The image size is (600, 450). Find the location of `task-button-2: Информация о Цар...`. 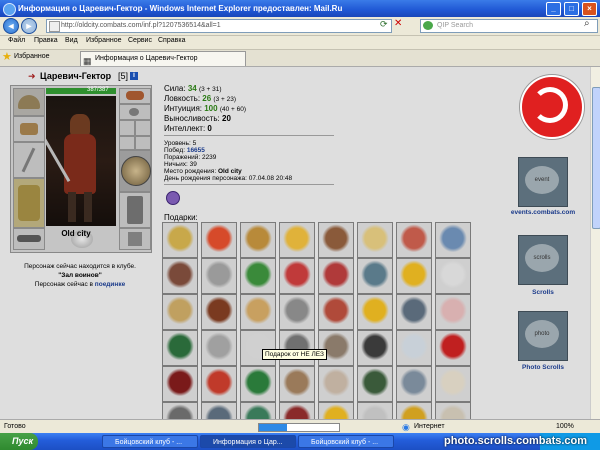

task-button-2: Информация о Цар... is located at coordinates (248, 441).